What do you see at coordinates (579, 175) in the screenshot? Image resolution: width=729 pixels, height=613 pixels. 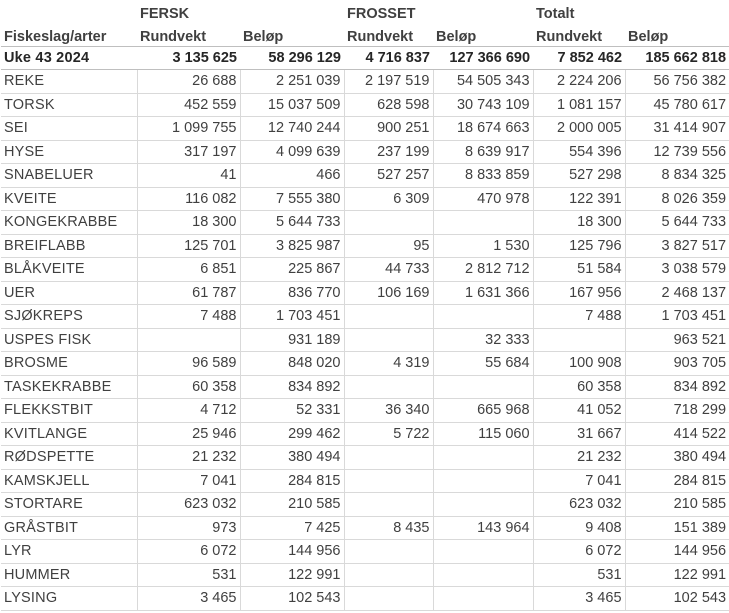 I see `cell-totalt-rundvekt: 527 298` at bounding box center [579, 175].